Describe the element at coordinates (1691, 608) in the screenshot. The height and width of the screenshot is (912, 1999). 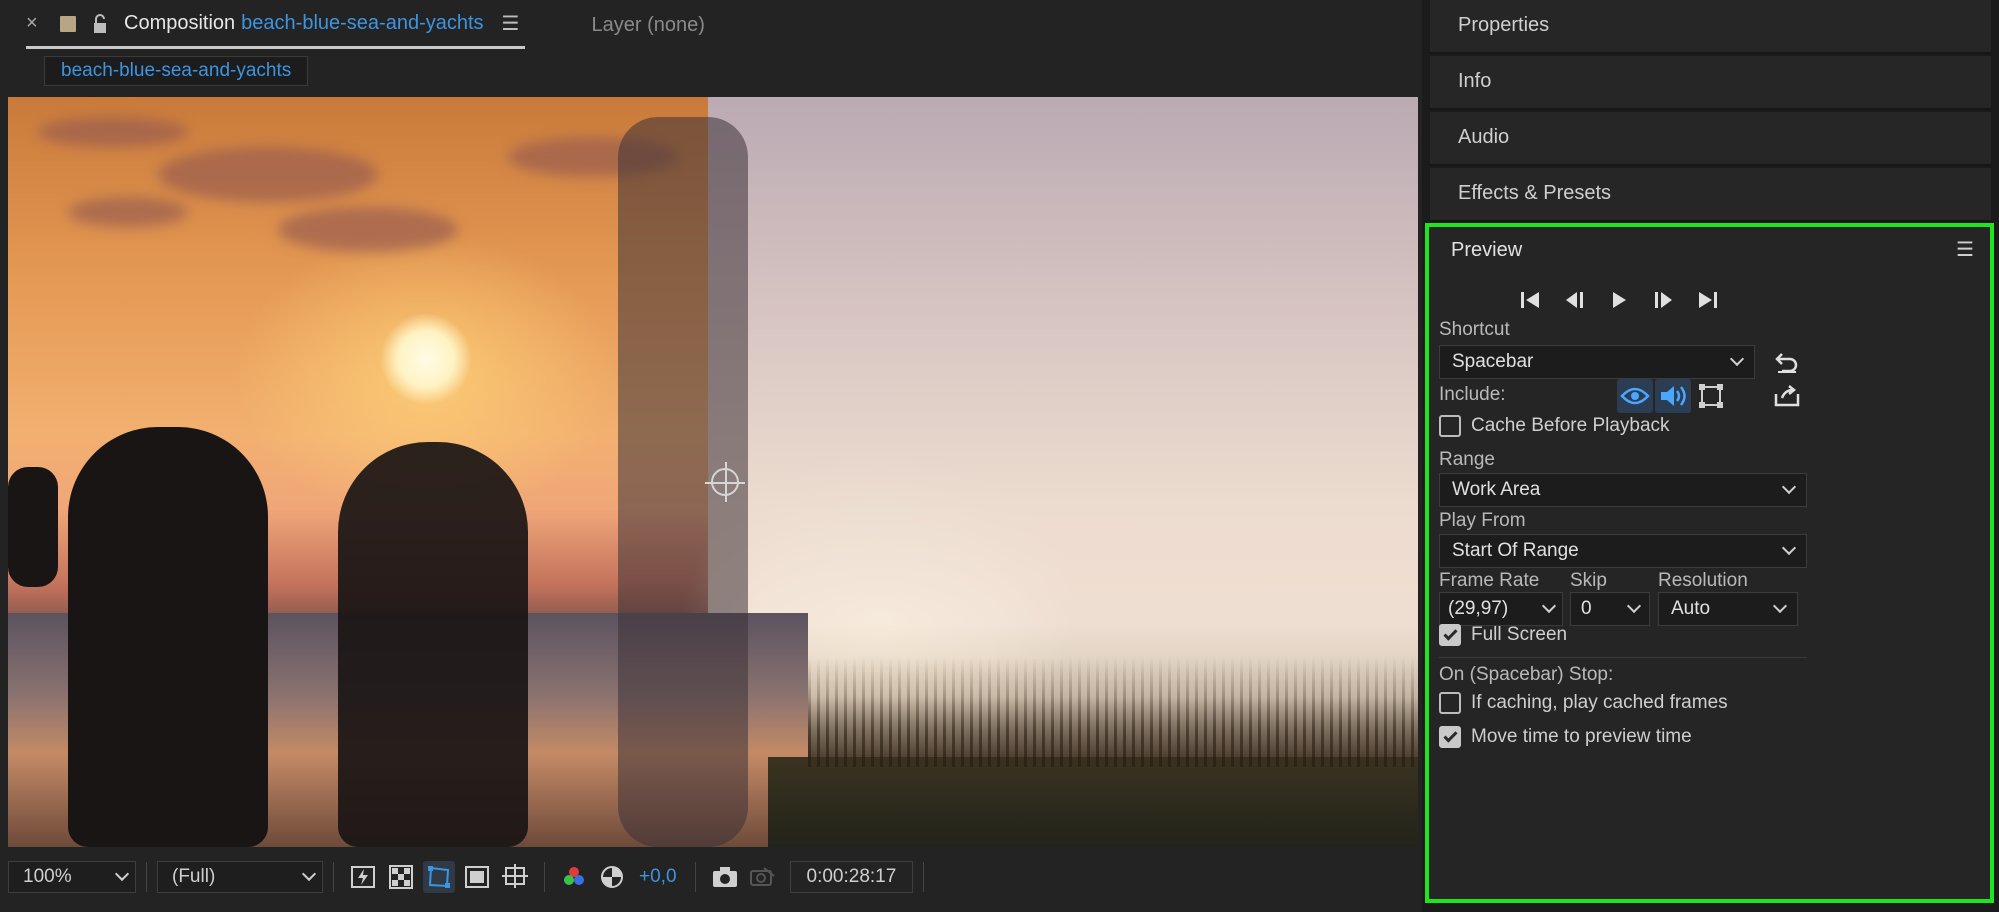
I see `preview-resolution-value: Auto` at that location.